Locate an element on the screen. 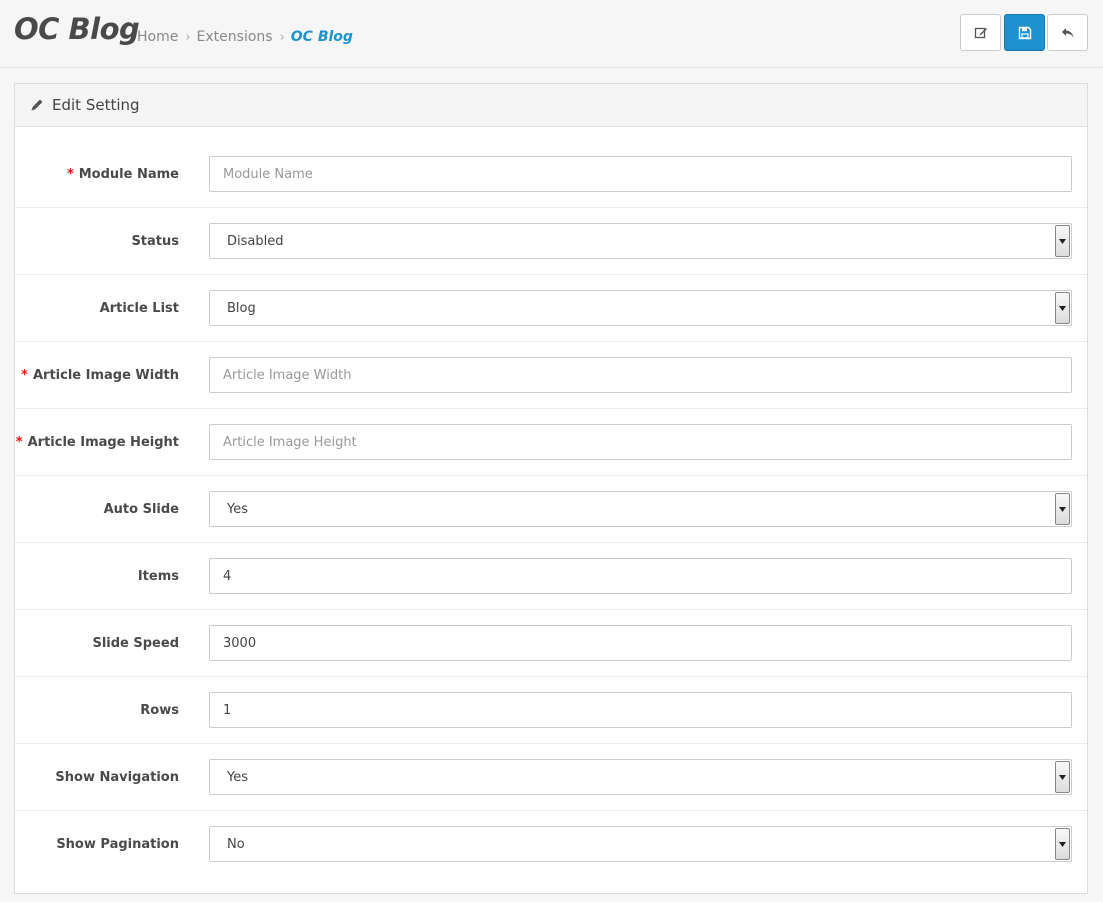 Image resolution: width=1103 pixels, height=902 pixels. auto-slide-label: Auto Slide is located at coordinates (141, 509).